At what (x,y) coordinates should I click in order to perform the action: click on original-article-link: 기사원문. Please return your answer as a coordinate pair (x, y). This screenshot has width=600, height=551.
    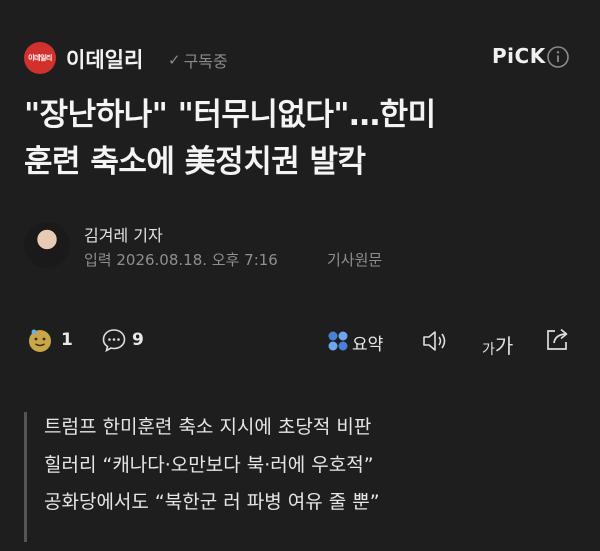
    Looking at the image, I should click on (354, 259).